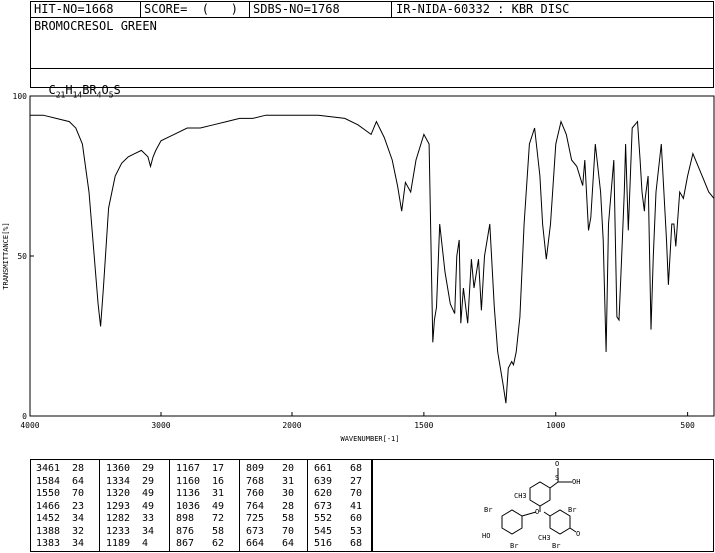  I want to click on peak-wavenumber: 1293, so click(118, 506).